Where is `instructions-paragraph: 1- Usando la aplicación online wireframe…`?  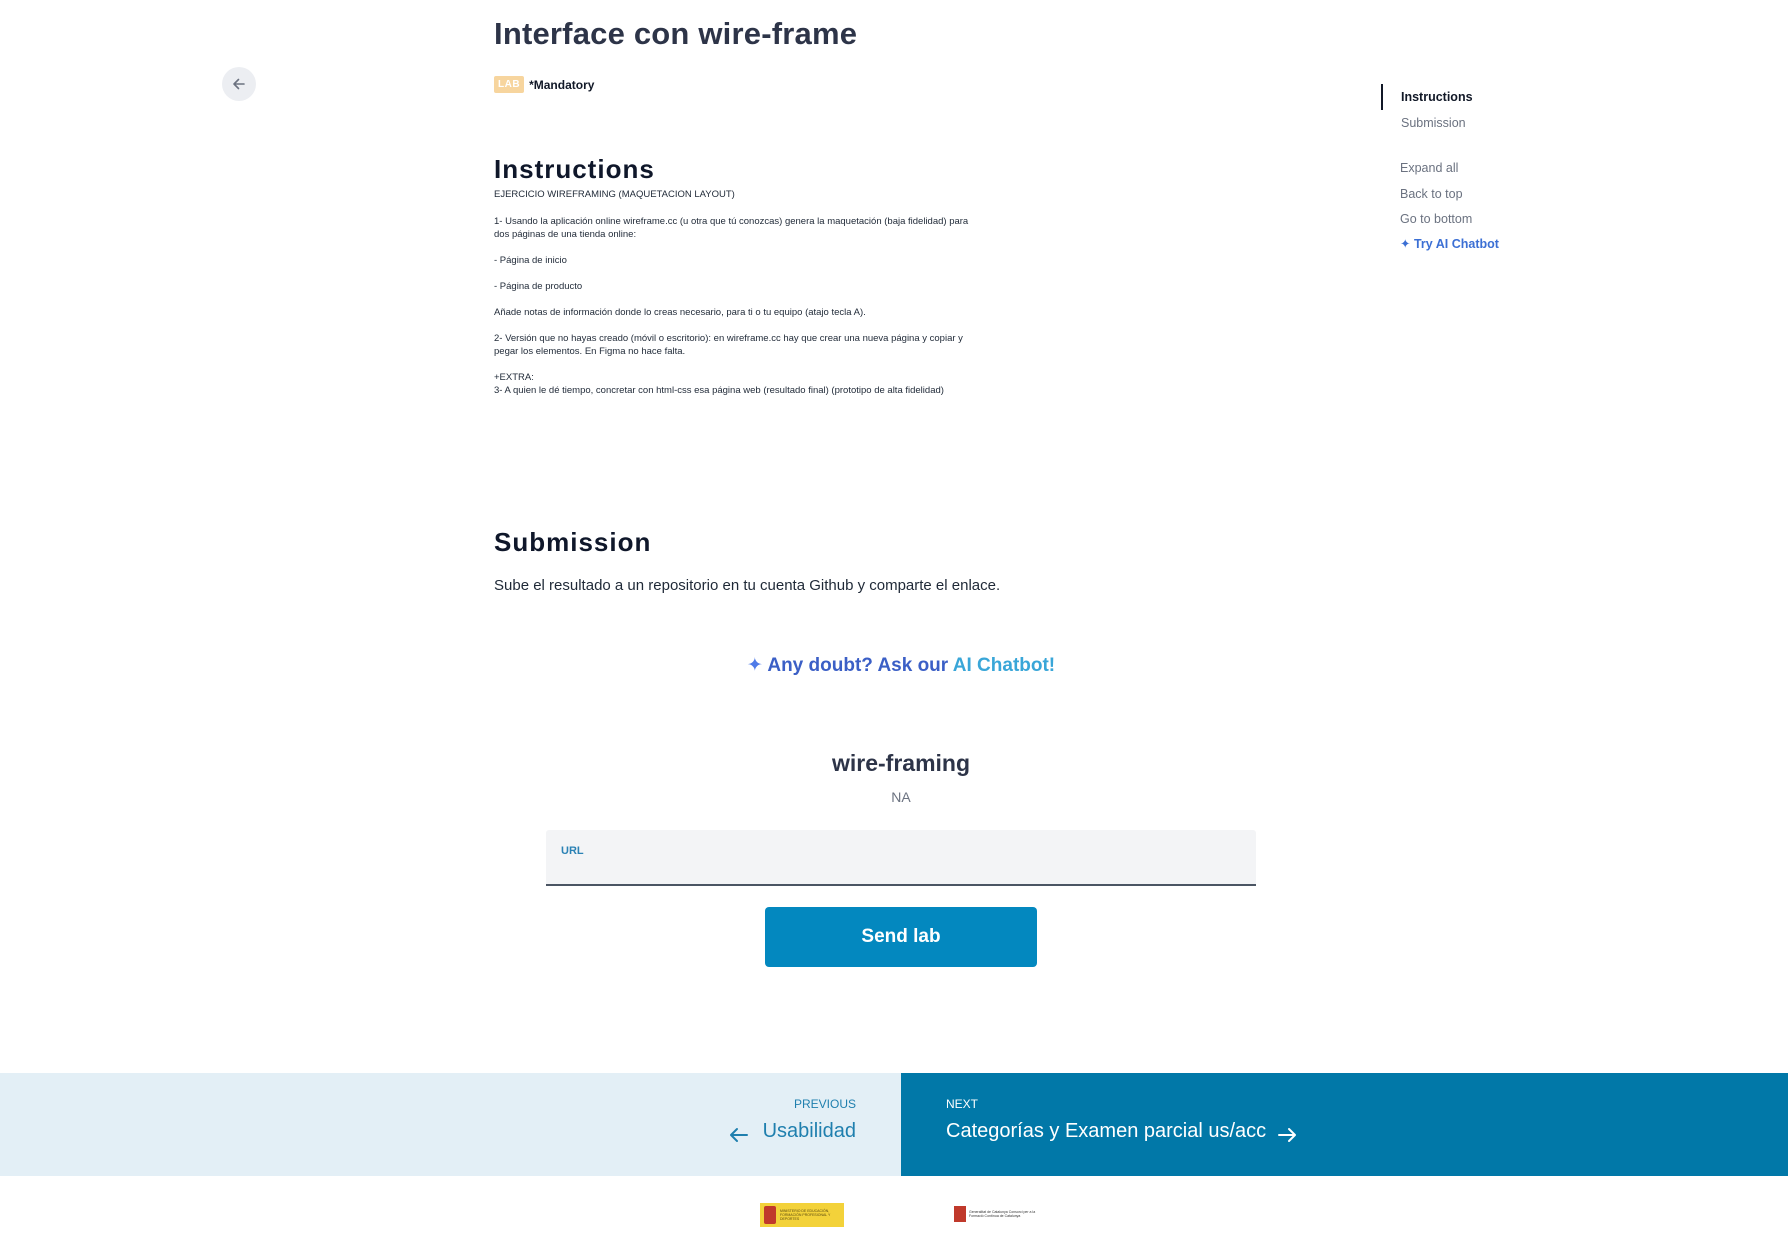 instructions-paragraph: 1- Usando la aplicación online wireframe… is located at coordinates (731, 228).